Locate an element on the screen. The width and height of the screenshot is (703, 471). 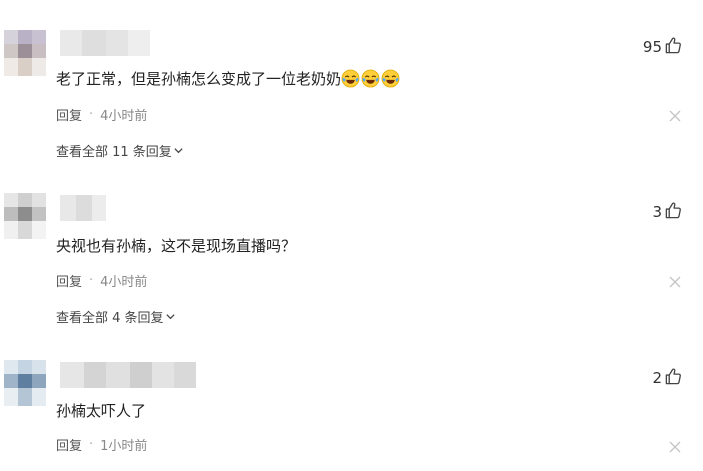
like-button: 95 is located at coordinates (663, 47).